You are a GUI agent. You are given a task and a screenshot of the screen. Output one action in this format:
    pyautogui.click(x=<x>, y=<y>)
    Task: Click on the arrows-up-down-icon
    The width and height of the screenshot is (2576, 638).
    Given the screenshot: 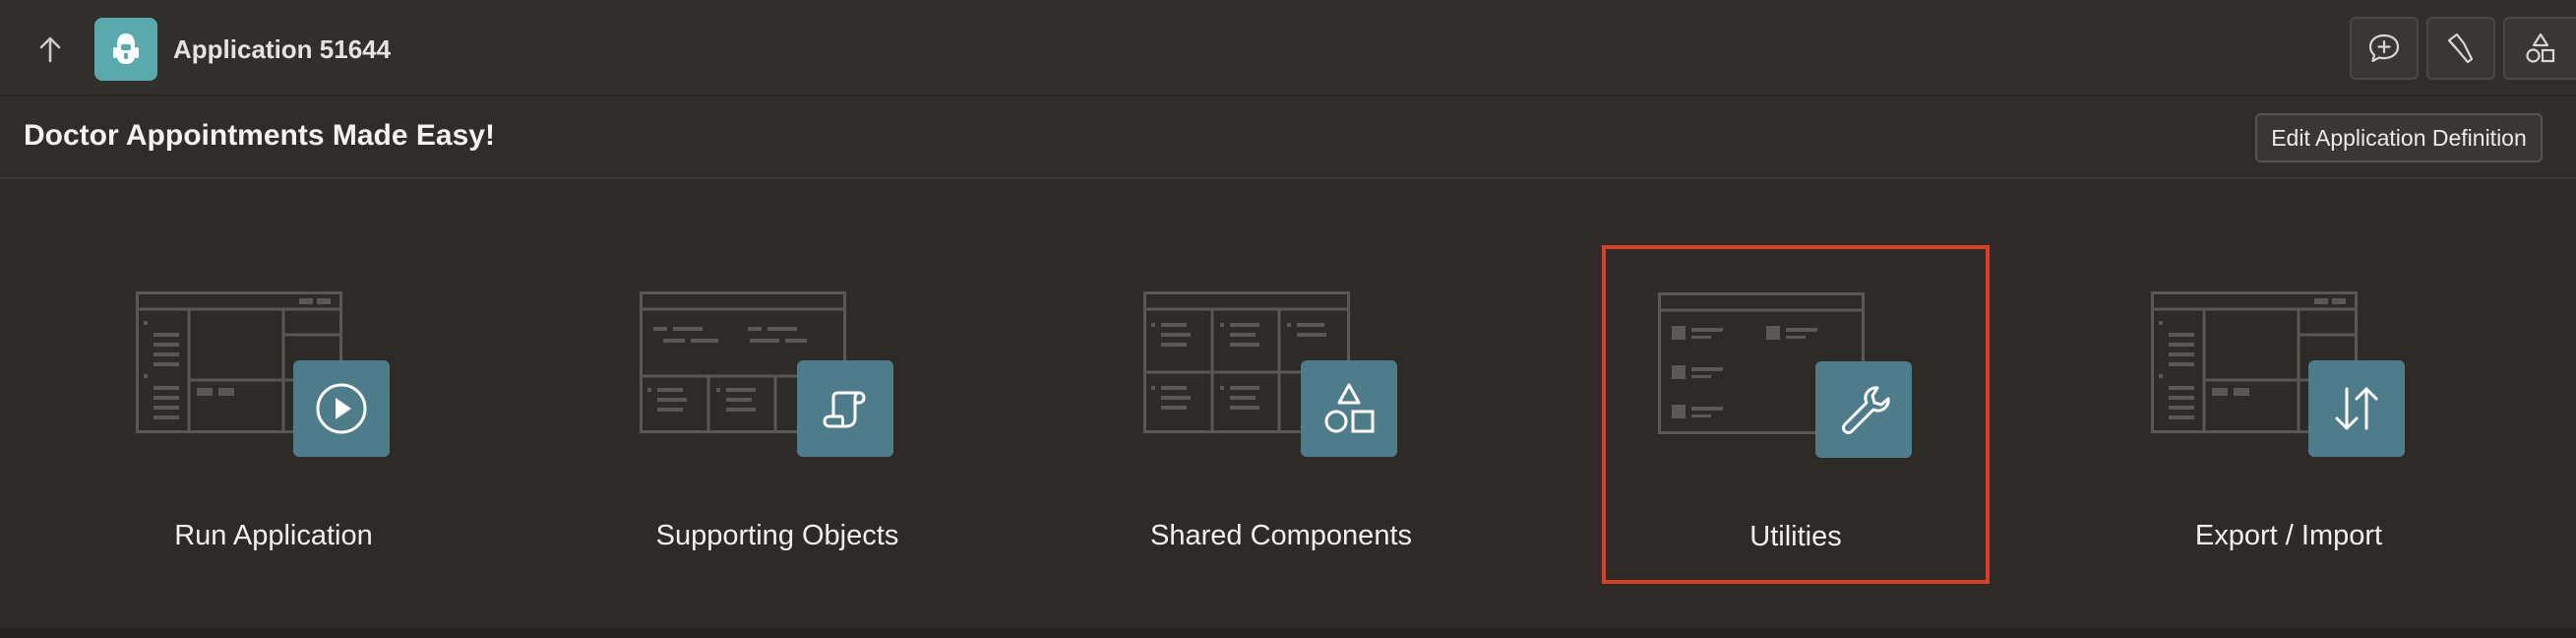 What is the action you would take?
    pyautogui.click(x=2356, y=408)
    